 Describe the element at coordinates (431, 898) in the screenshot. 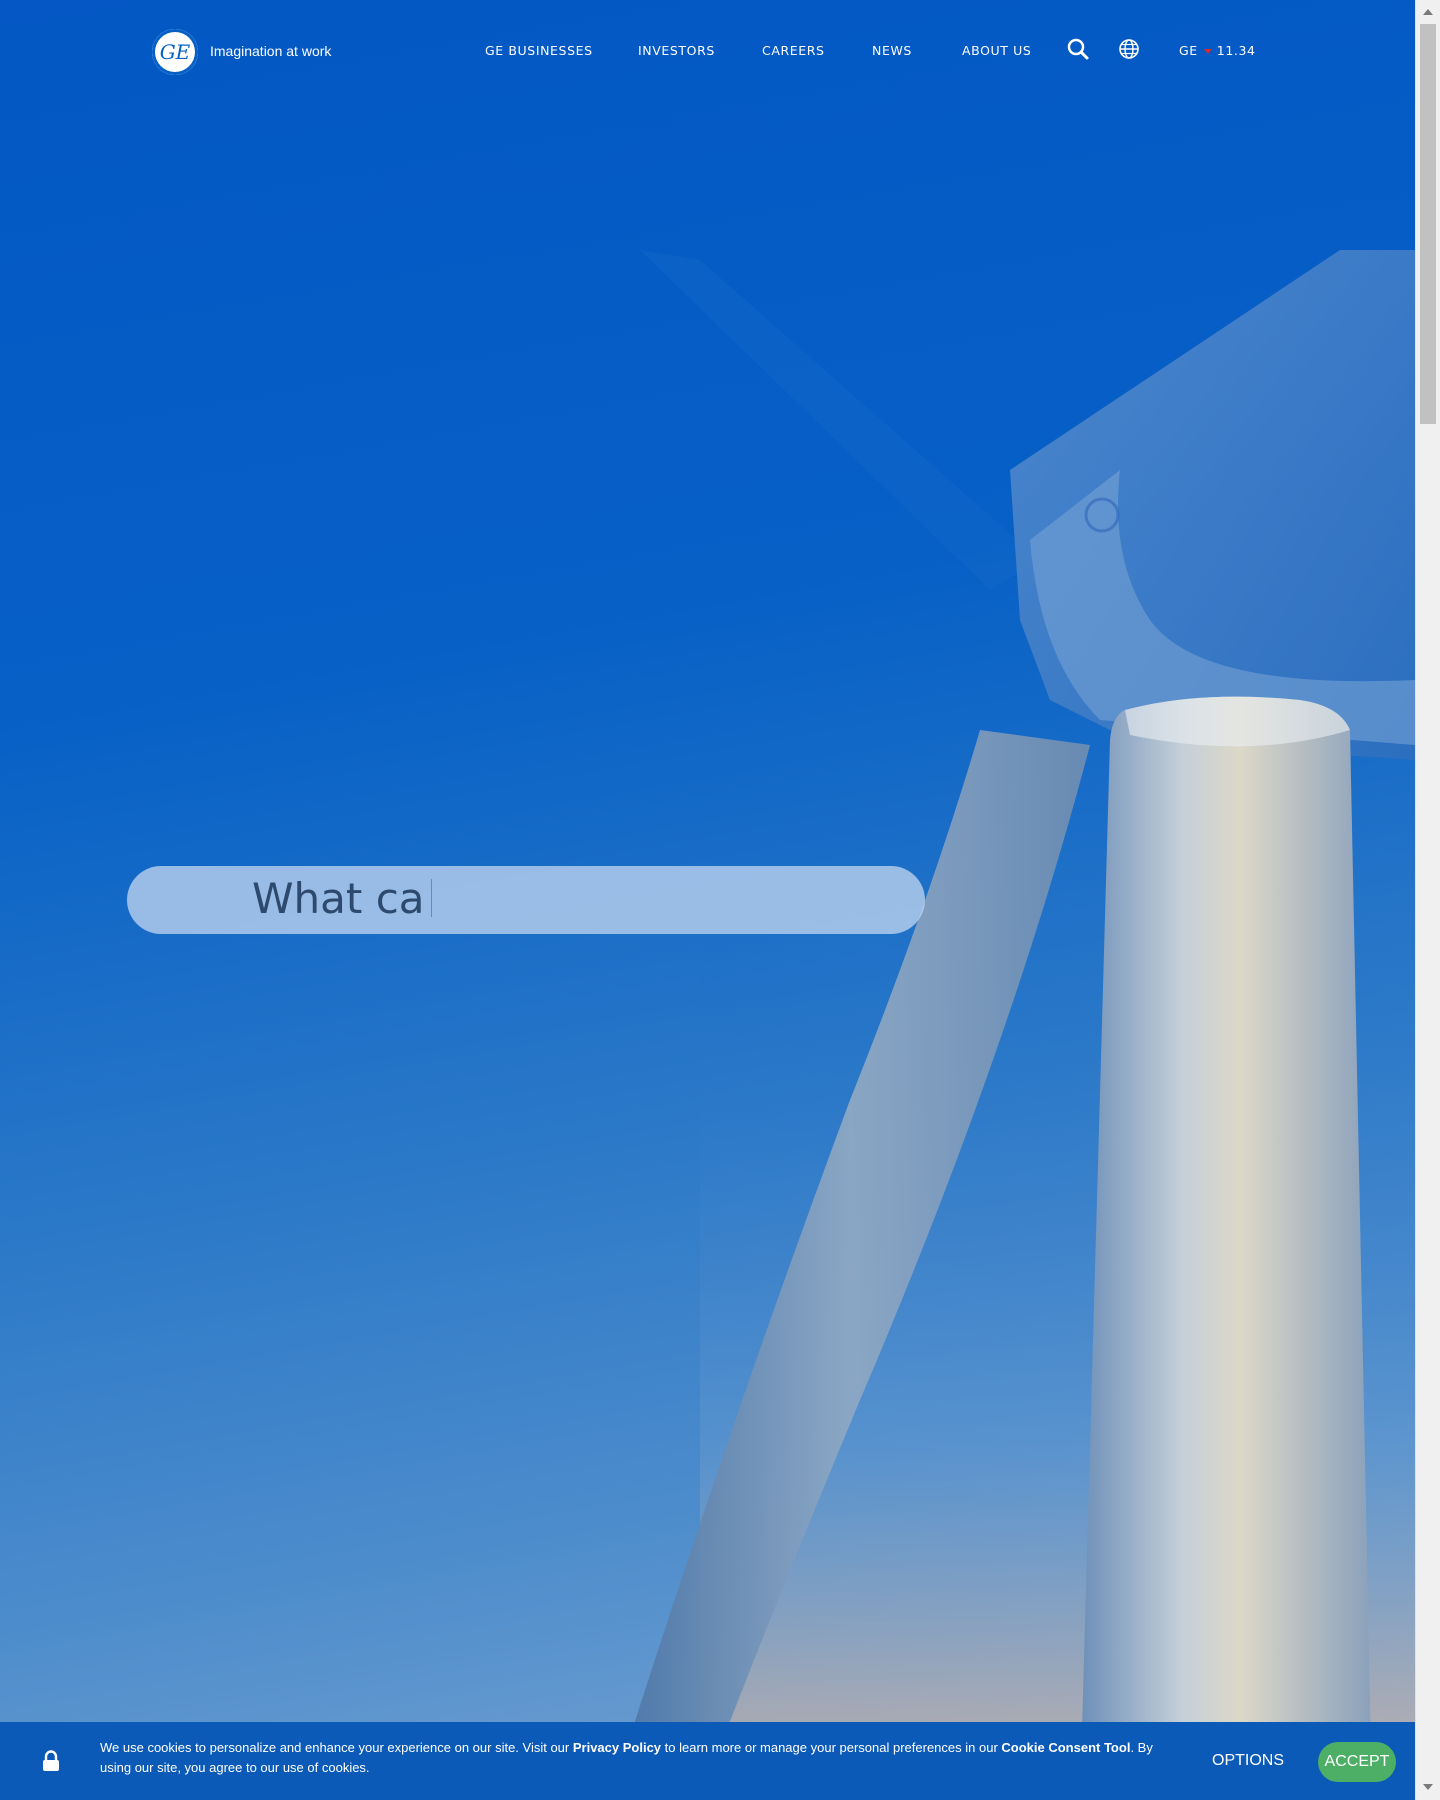

I see `text-caret` at that location.